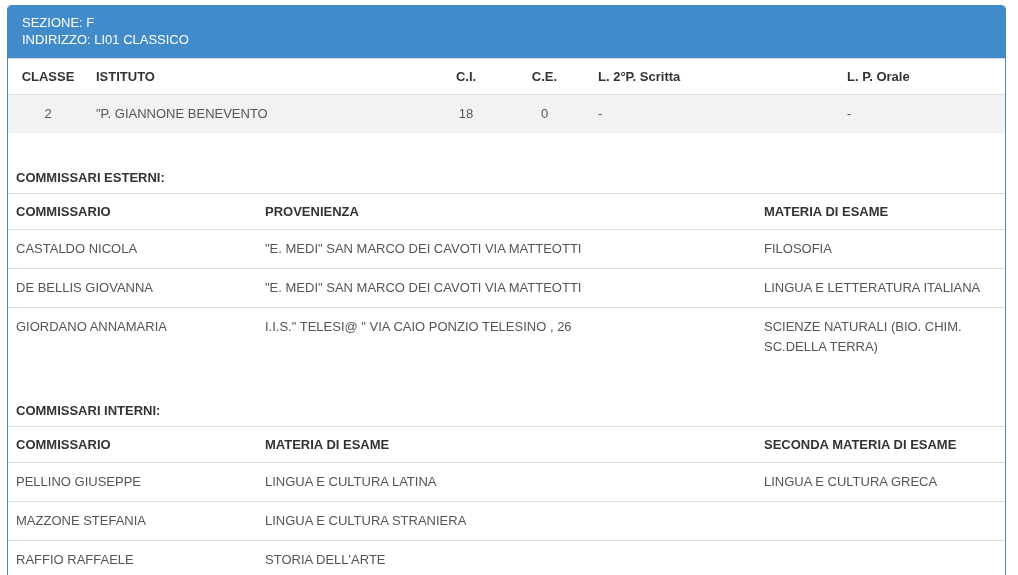 Image resolution: width=1018 pixels, height=575 pixels. What do you see at coordinates (798, 248) in the screenshot?
I see `table-cell: FILOSOFIA` at bounding box center [798, 248].